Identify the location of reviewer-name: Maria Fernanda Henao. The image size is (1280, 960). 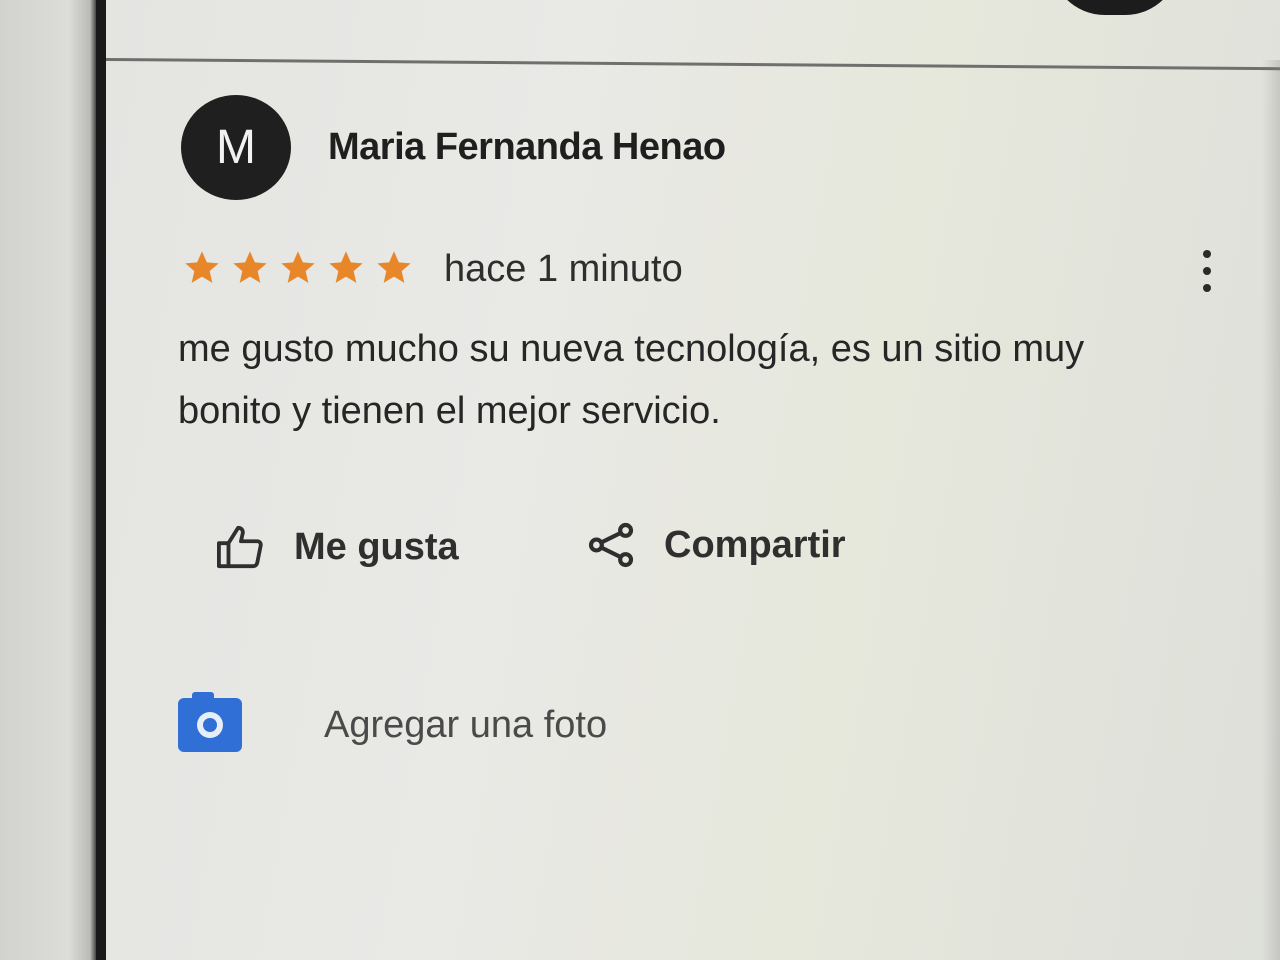
(527, 147).